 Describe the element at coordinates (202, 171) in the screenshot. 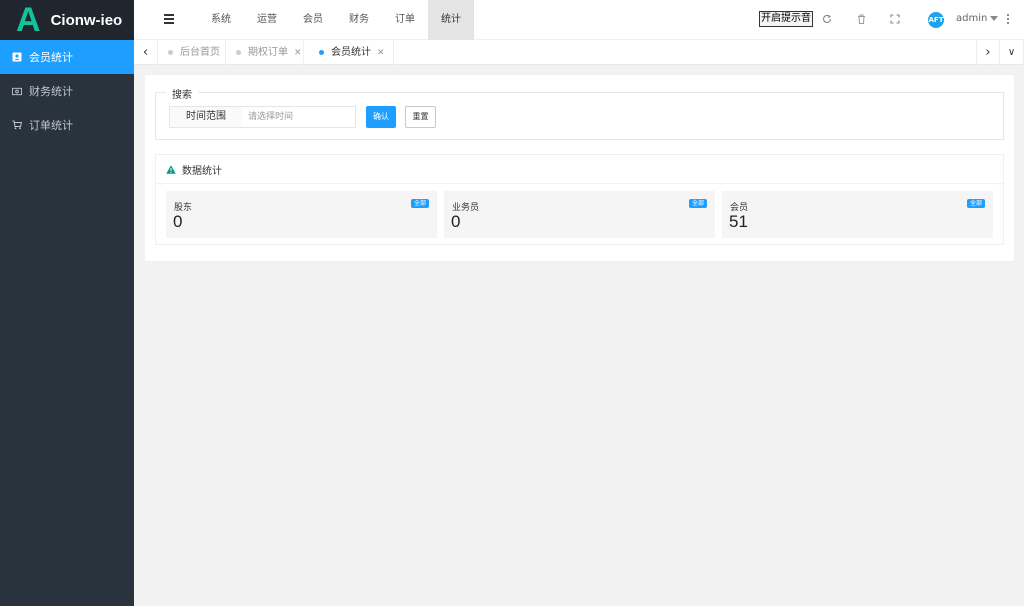

I see `stats-title: 数据统计` at that location.